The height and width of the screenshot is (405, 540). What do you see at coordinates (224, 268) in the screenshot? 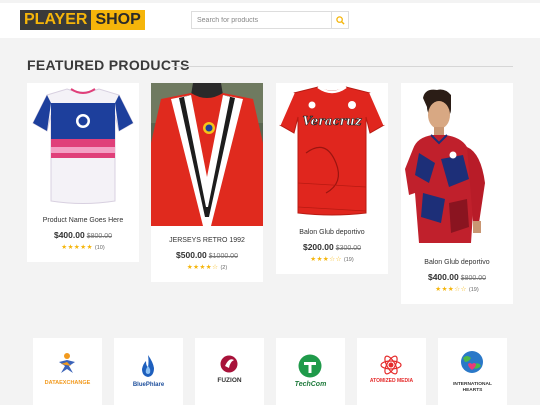
I see `review-count: (2)` at bounding box center [224, 268].